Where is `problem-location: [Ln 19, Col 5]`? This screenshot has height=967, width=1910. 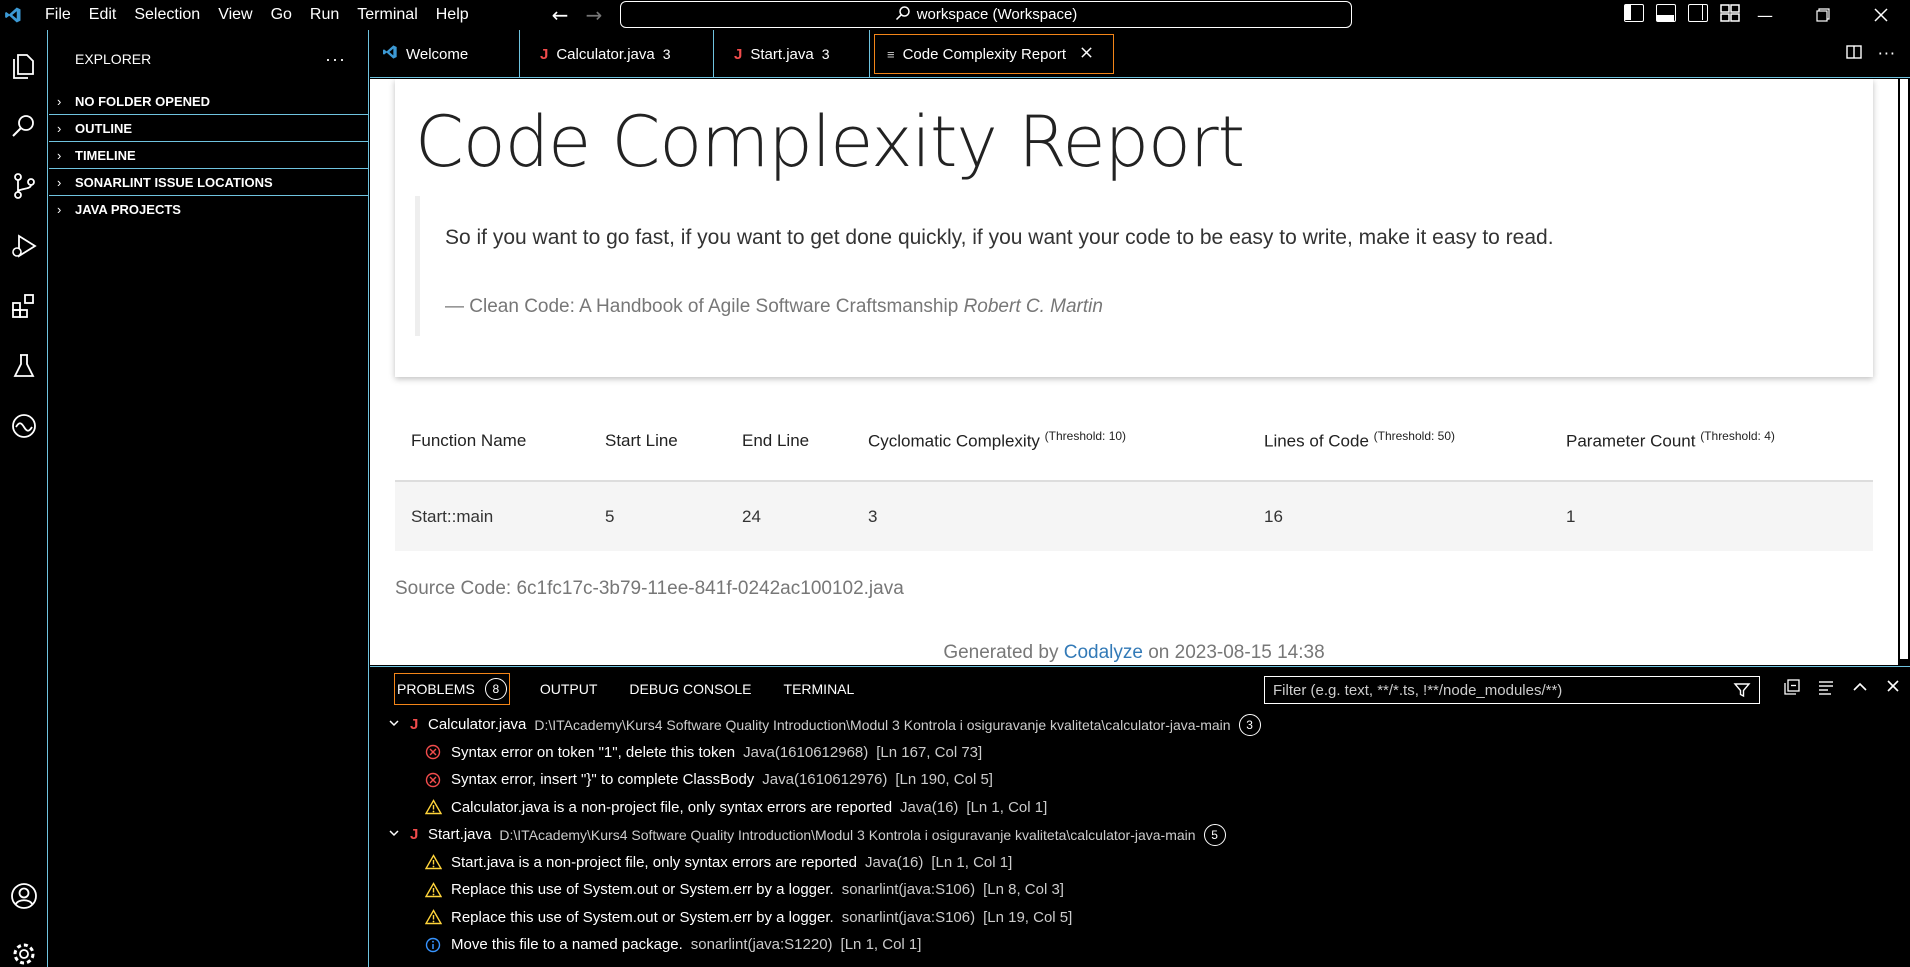 problem-location: [Ln 19, Col 5] is located at coordinates (1028, 917).